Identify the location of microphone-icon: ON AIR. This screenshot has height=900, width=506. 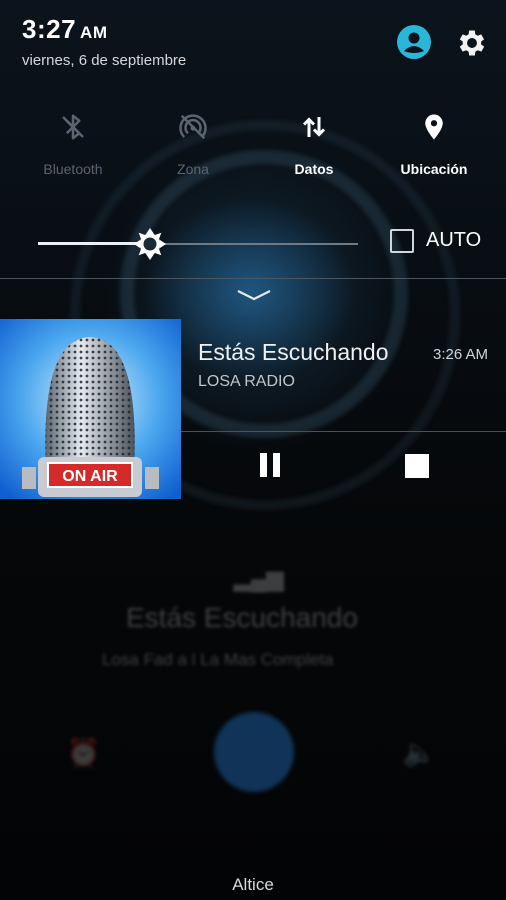
(90, 409).